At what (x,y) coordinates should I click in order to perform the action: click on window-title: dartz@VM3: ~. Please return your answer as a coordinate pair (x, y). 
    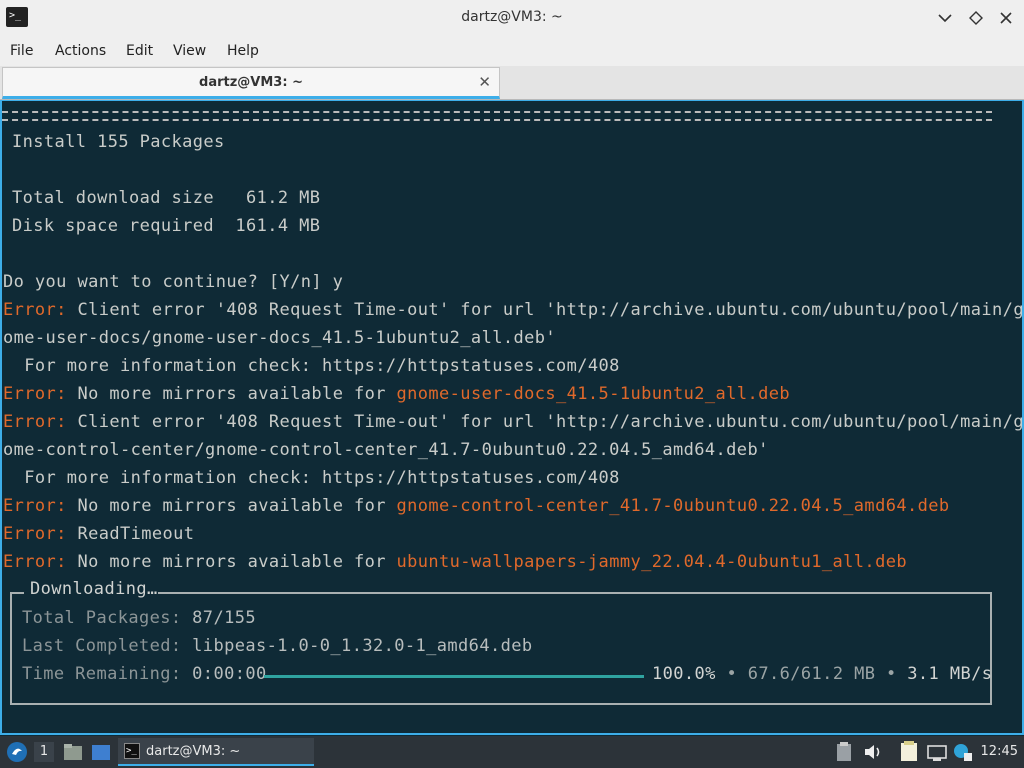
    Looking at the image, I should click on (512, 17).